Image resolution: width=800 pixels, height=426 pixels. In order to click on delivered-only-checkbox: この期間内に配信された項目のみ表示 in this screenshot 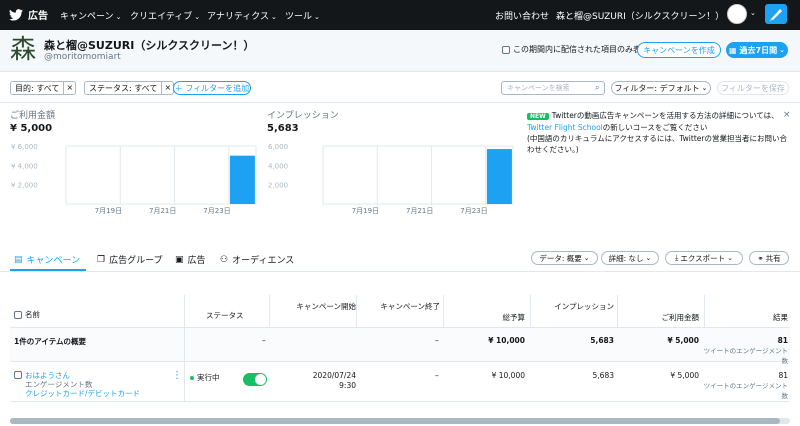, I will do `click(575, 49)`.